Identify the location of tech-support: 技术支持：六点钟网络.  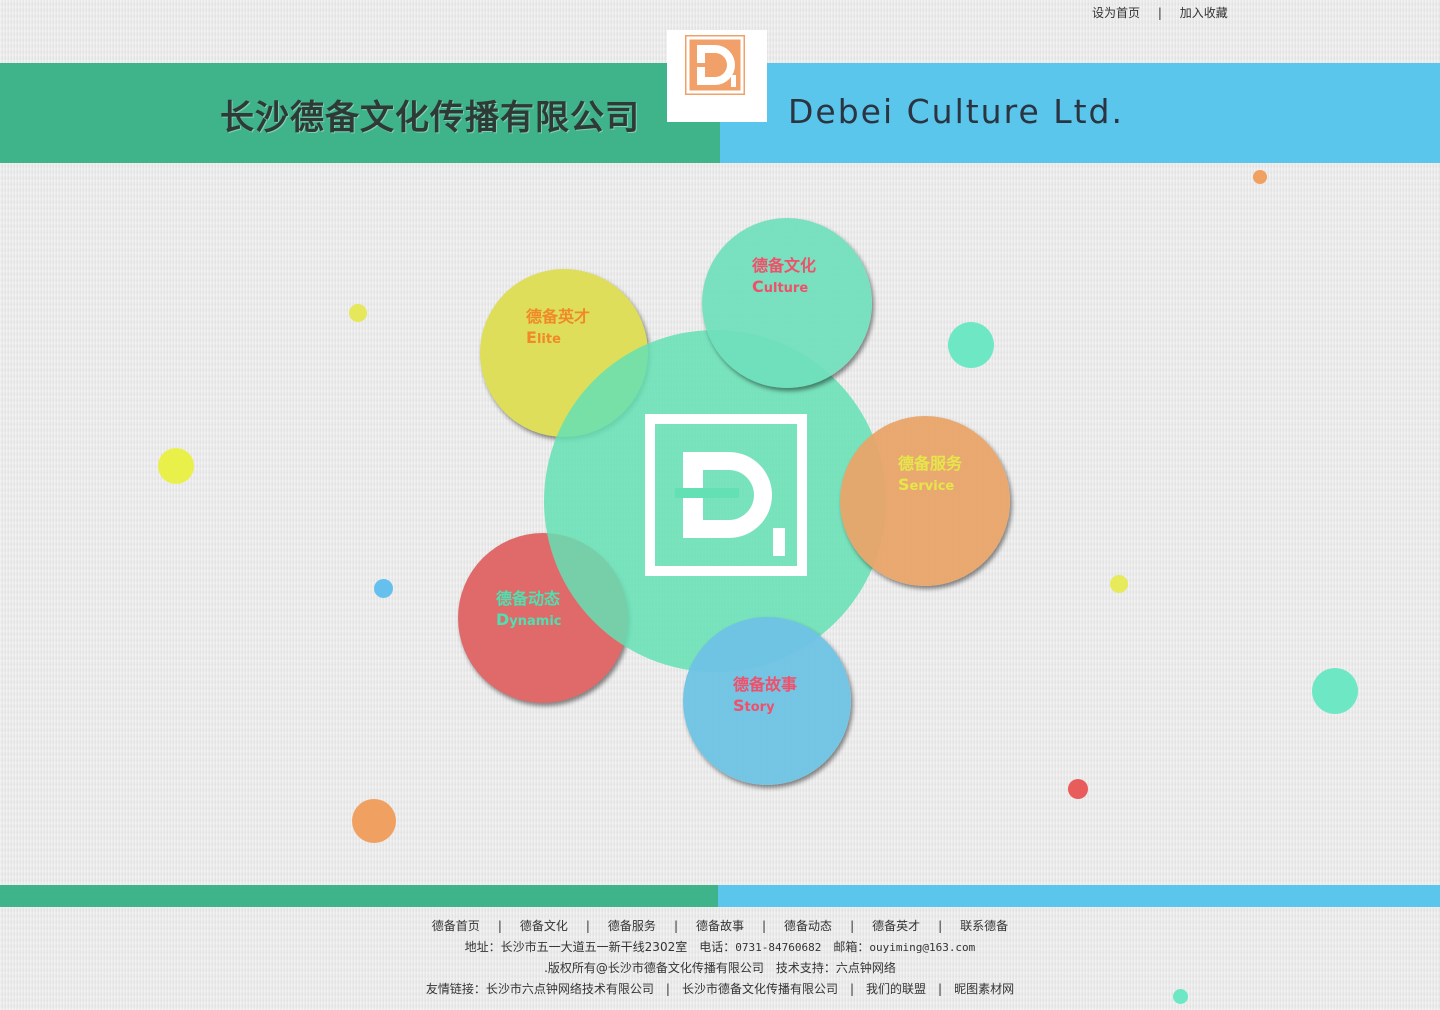
(835, 968).